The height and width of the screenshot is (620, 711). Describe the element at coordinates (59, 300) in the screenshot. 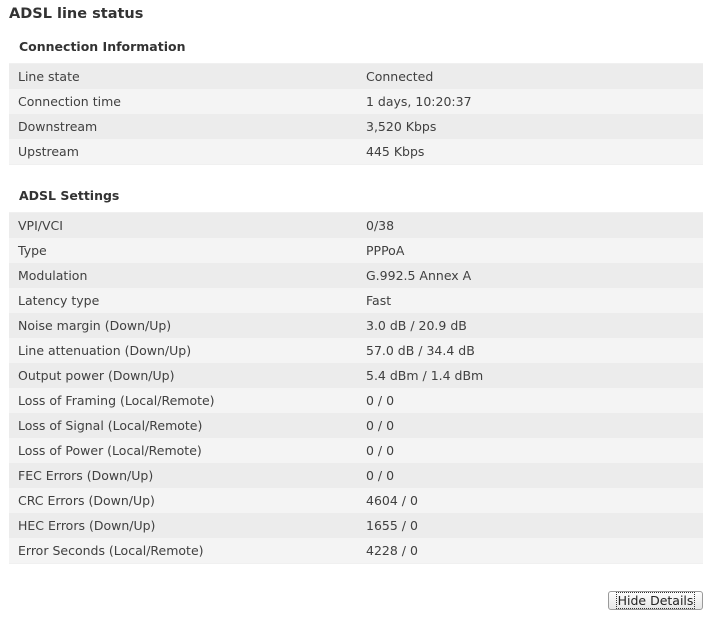

I see `row-label: Latency type` at that location.